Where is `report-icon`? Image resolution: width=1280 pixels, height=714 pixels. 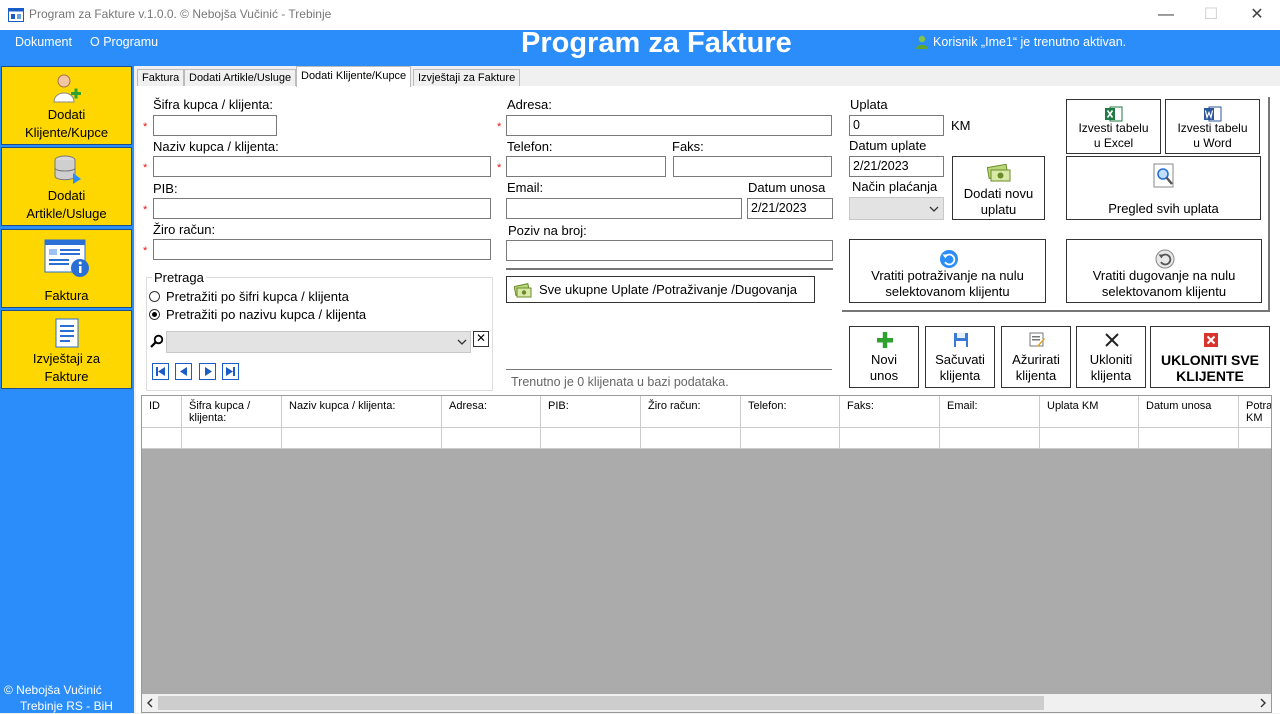
report-icon is located at coordinates (66, 333).